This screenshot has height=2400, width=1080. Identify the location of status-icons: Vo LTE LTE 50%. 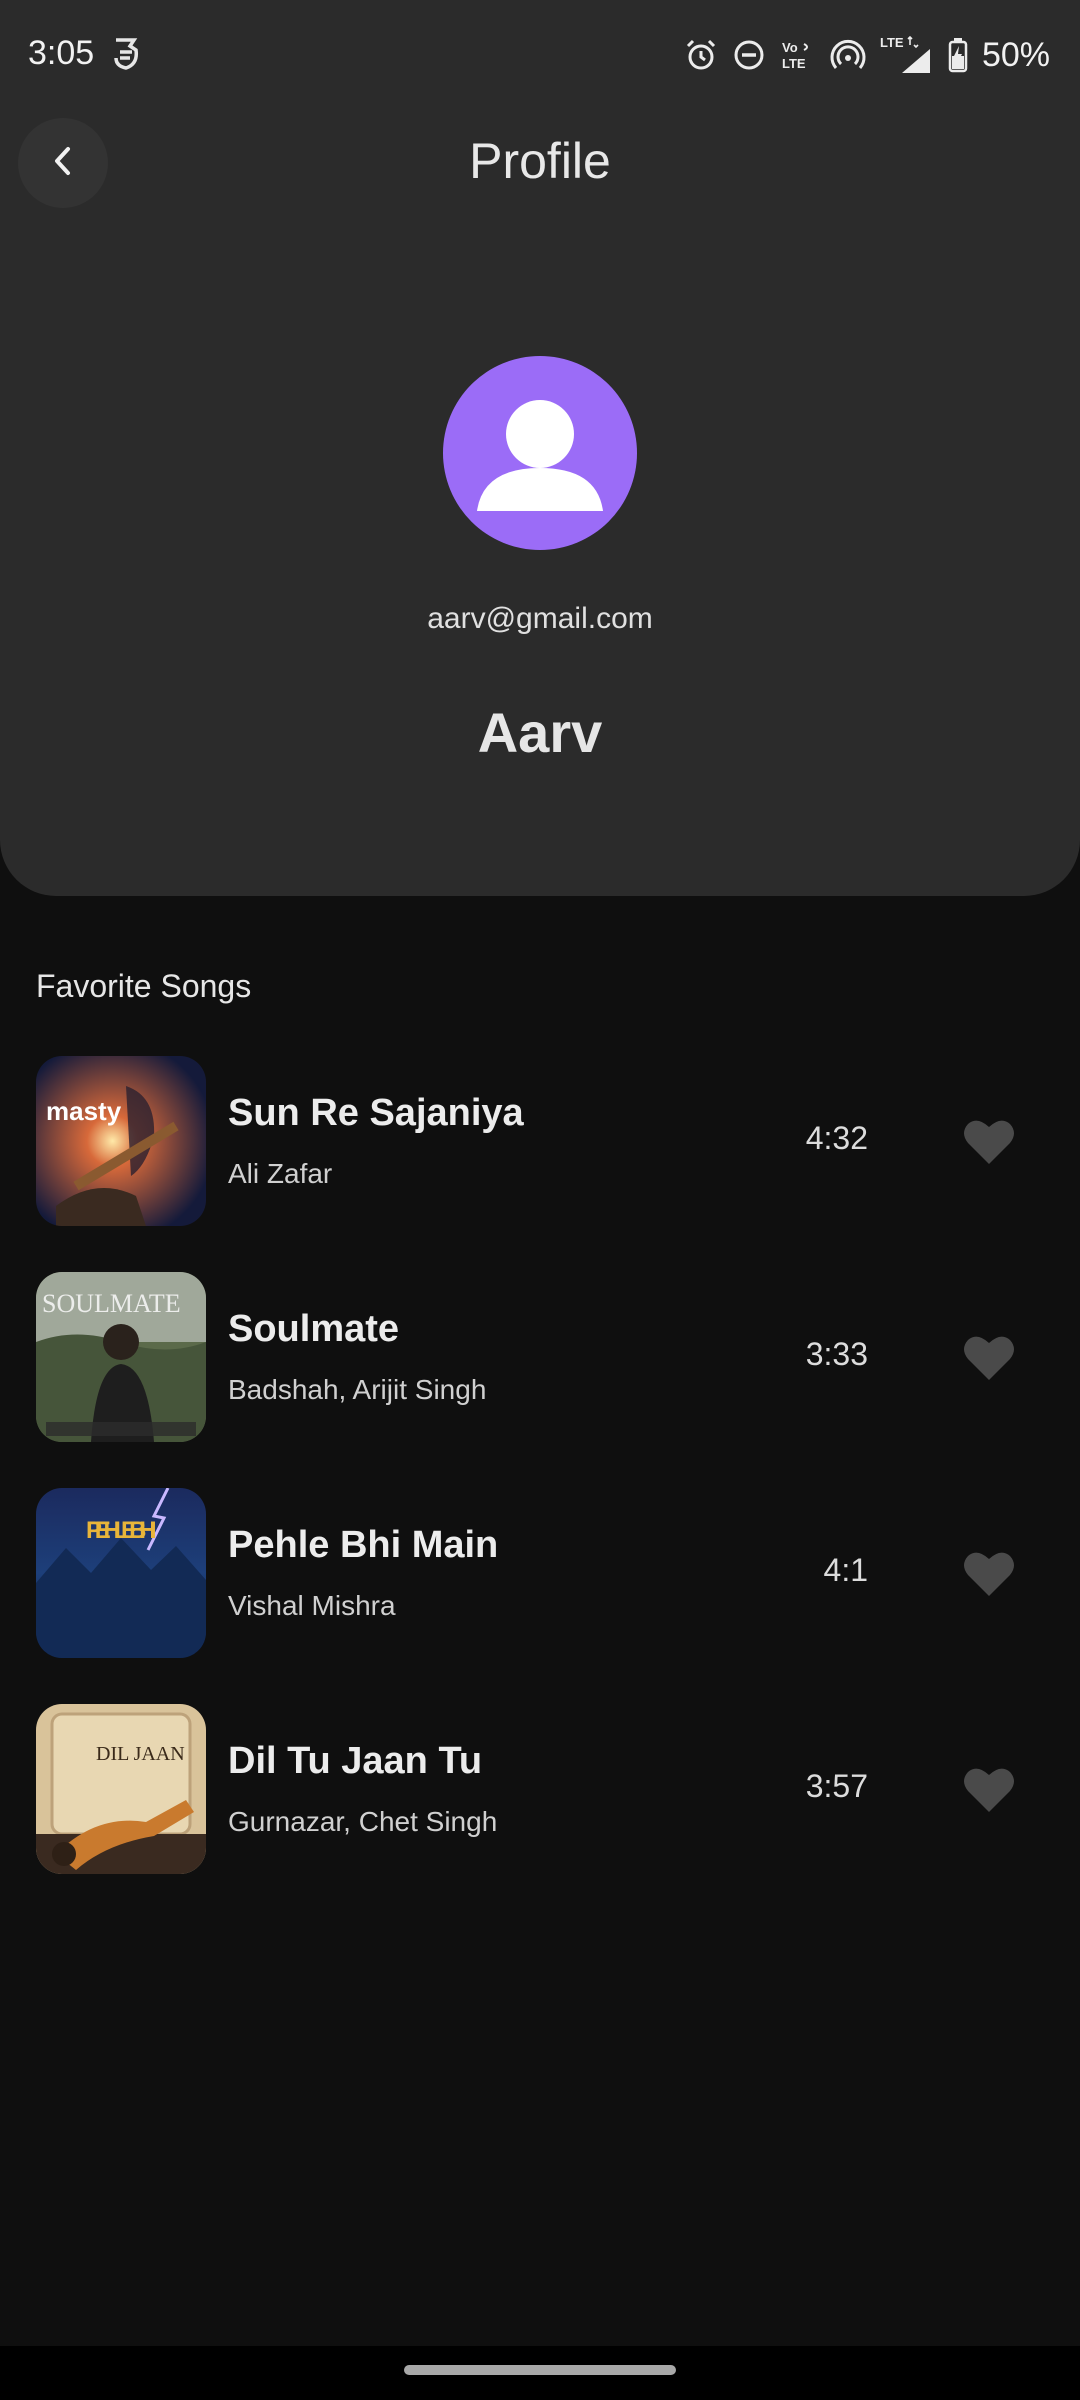
(867, 55).